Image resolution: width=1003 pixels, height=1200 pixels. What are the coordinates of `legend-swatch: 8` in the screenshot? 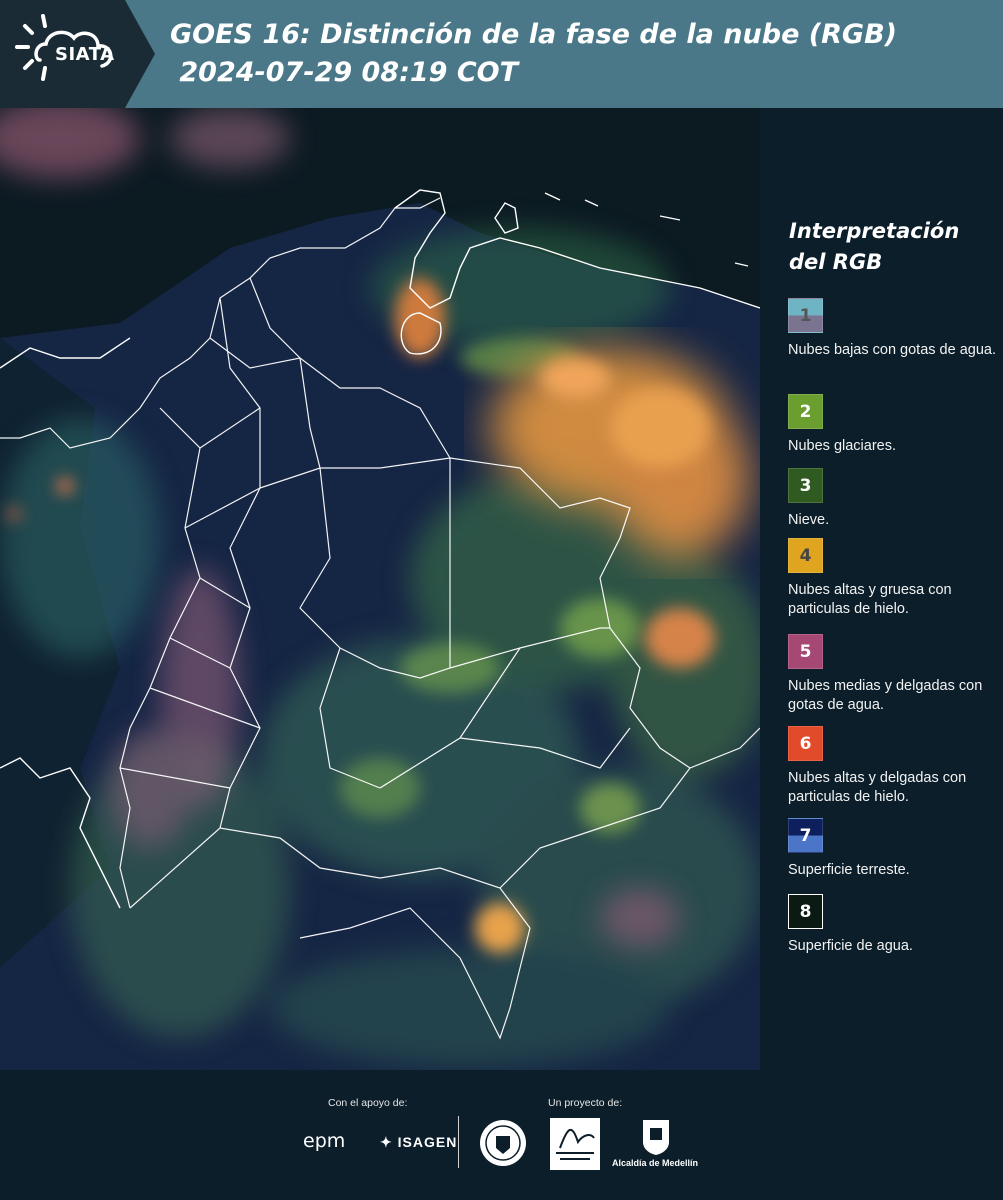 It's located at (805, 911).